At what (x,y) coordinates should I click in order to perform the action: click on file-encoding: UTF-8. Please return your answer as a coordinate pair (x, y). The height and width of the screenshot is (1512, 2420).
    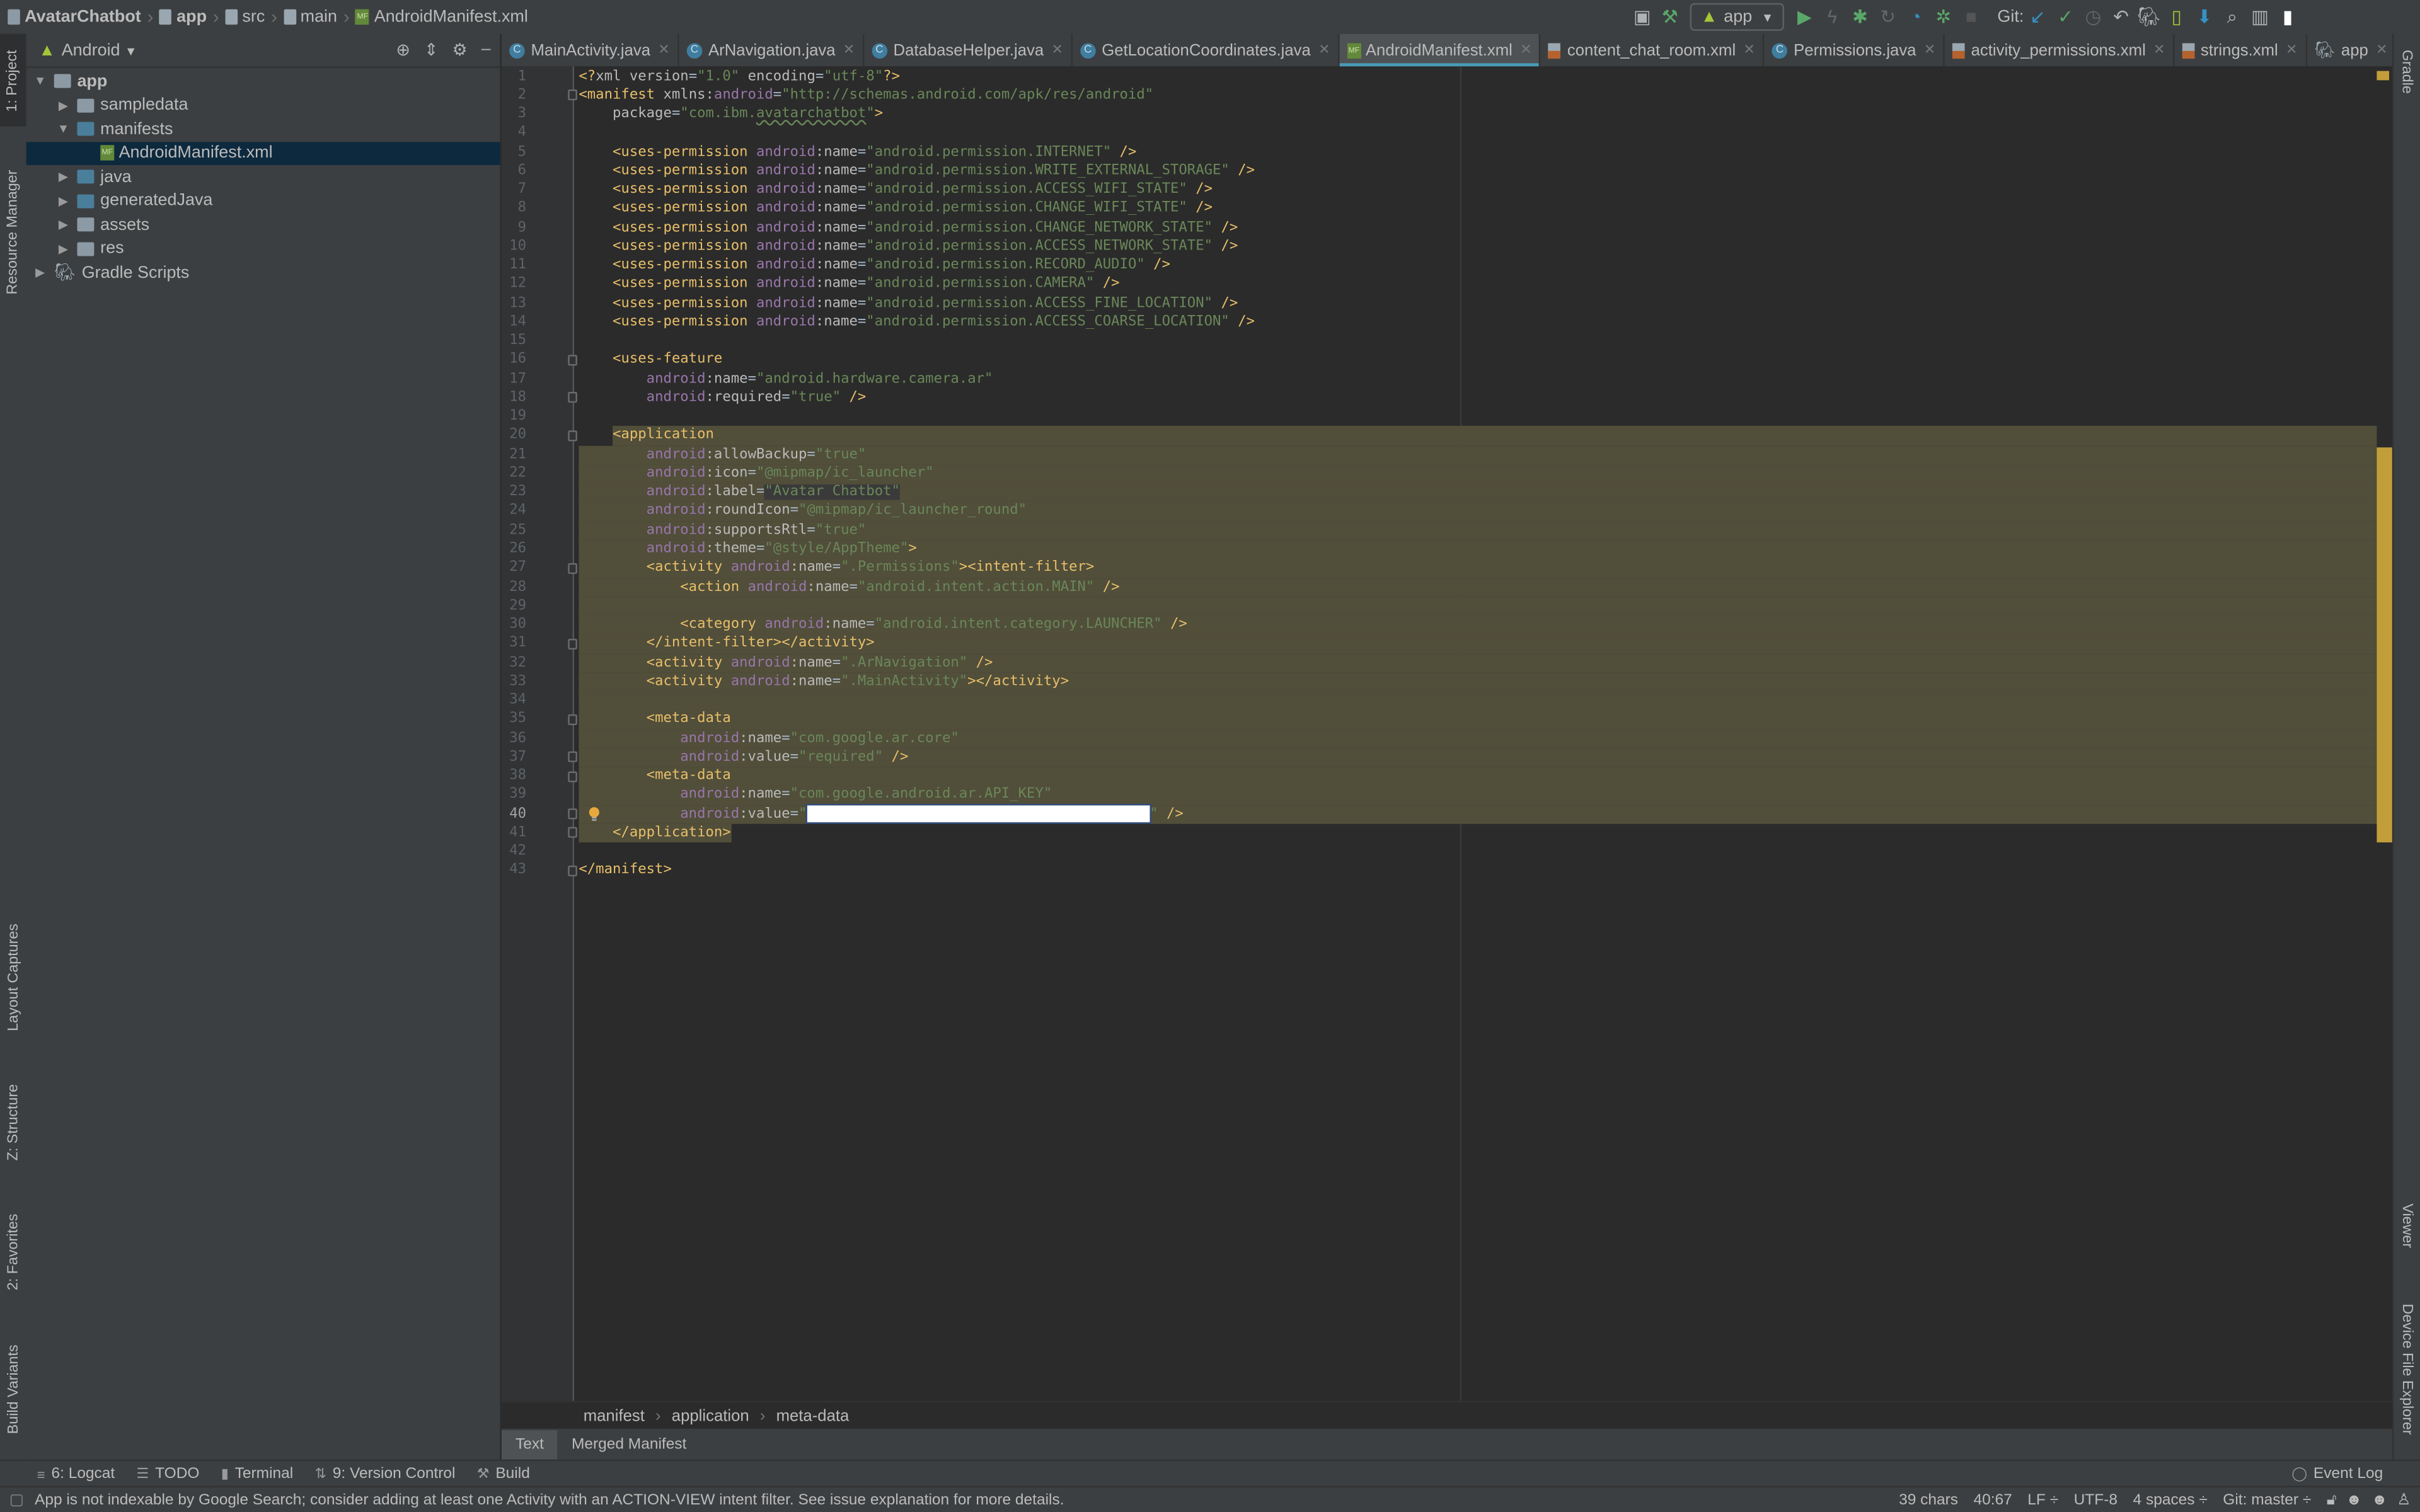
    Looking at the image, I should click on (2096, 1500).